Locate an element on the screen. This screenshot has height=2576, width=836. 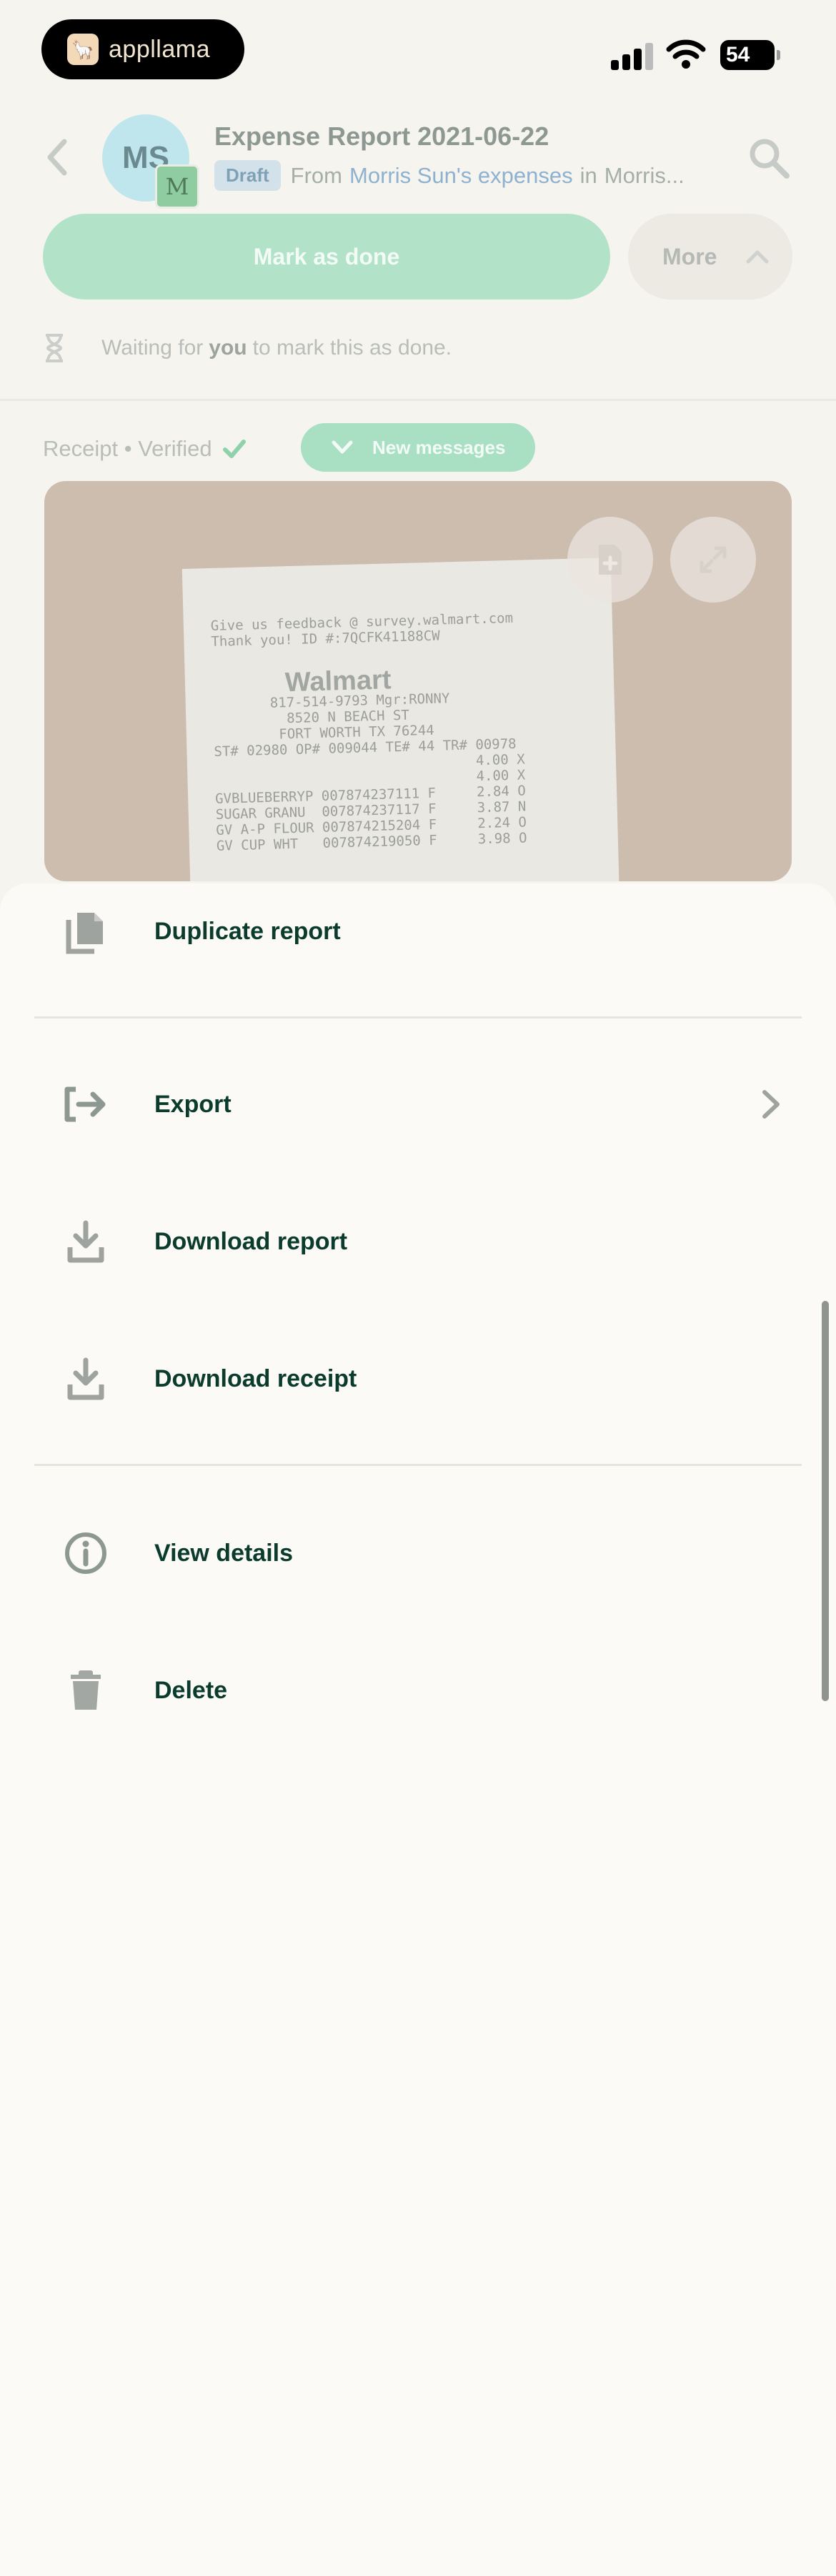
more-button-label: More is located at coordinates (690, 256).